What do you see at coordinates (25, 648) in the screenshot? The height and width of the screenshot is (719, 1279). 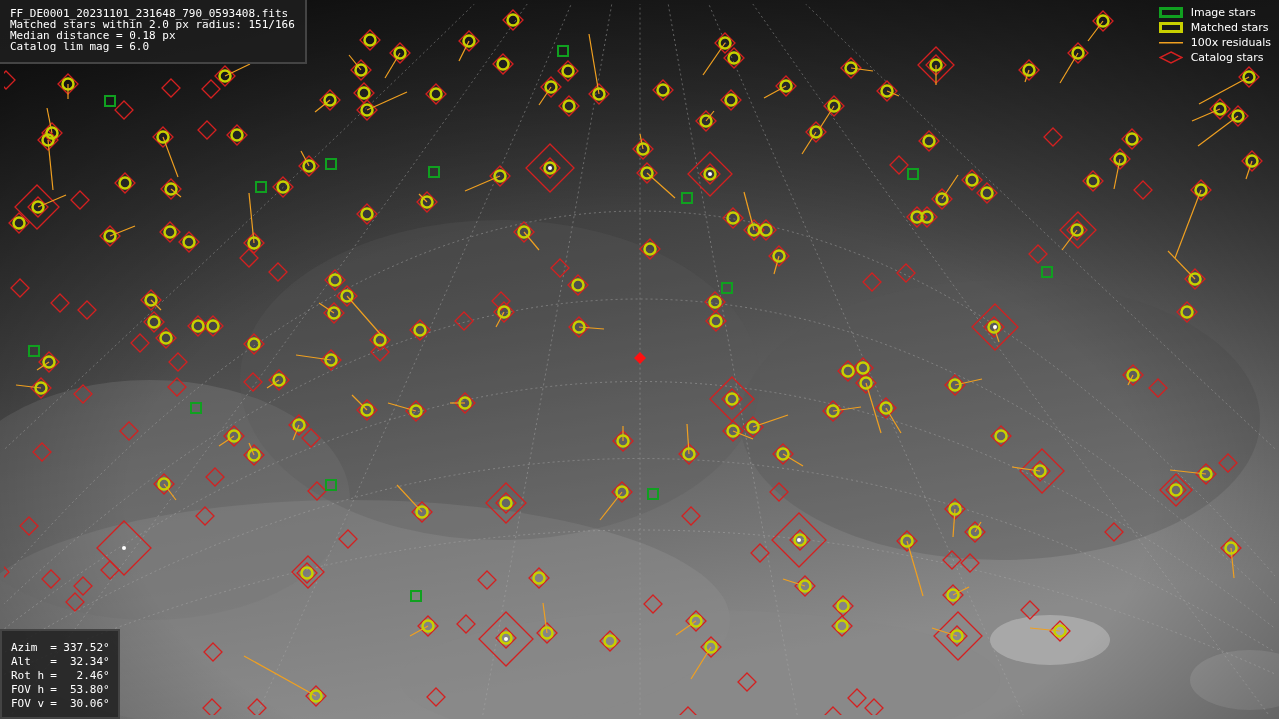 I see `pointing-label: Azim` at bounding box center [25, 648].